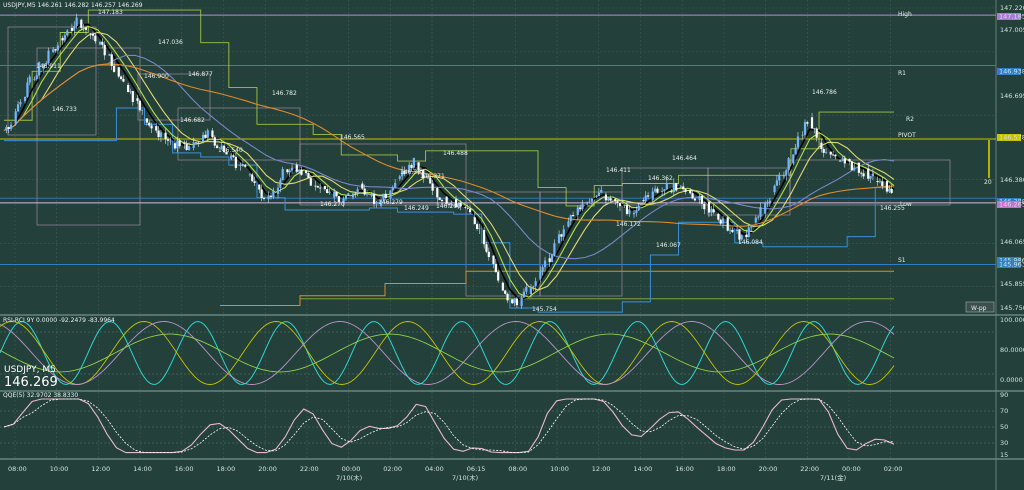 The width and height of the screenshot is (1024, 490). What do you see at coordinates (684, 158) in the screenshot?
I see `price-point-label: 146.464` at bounding box center [684, 158].